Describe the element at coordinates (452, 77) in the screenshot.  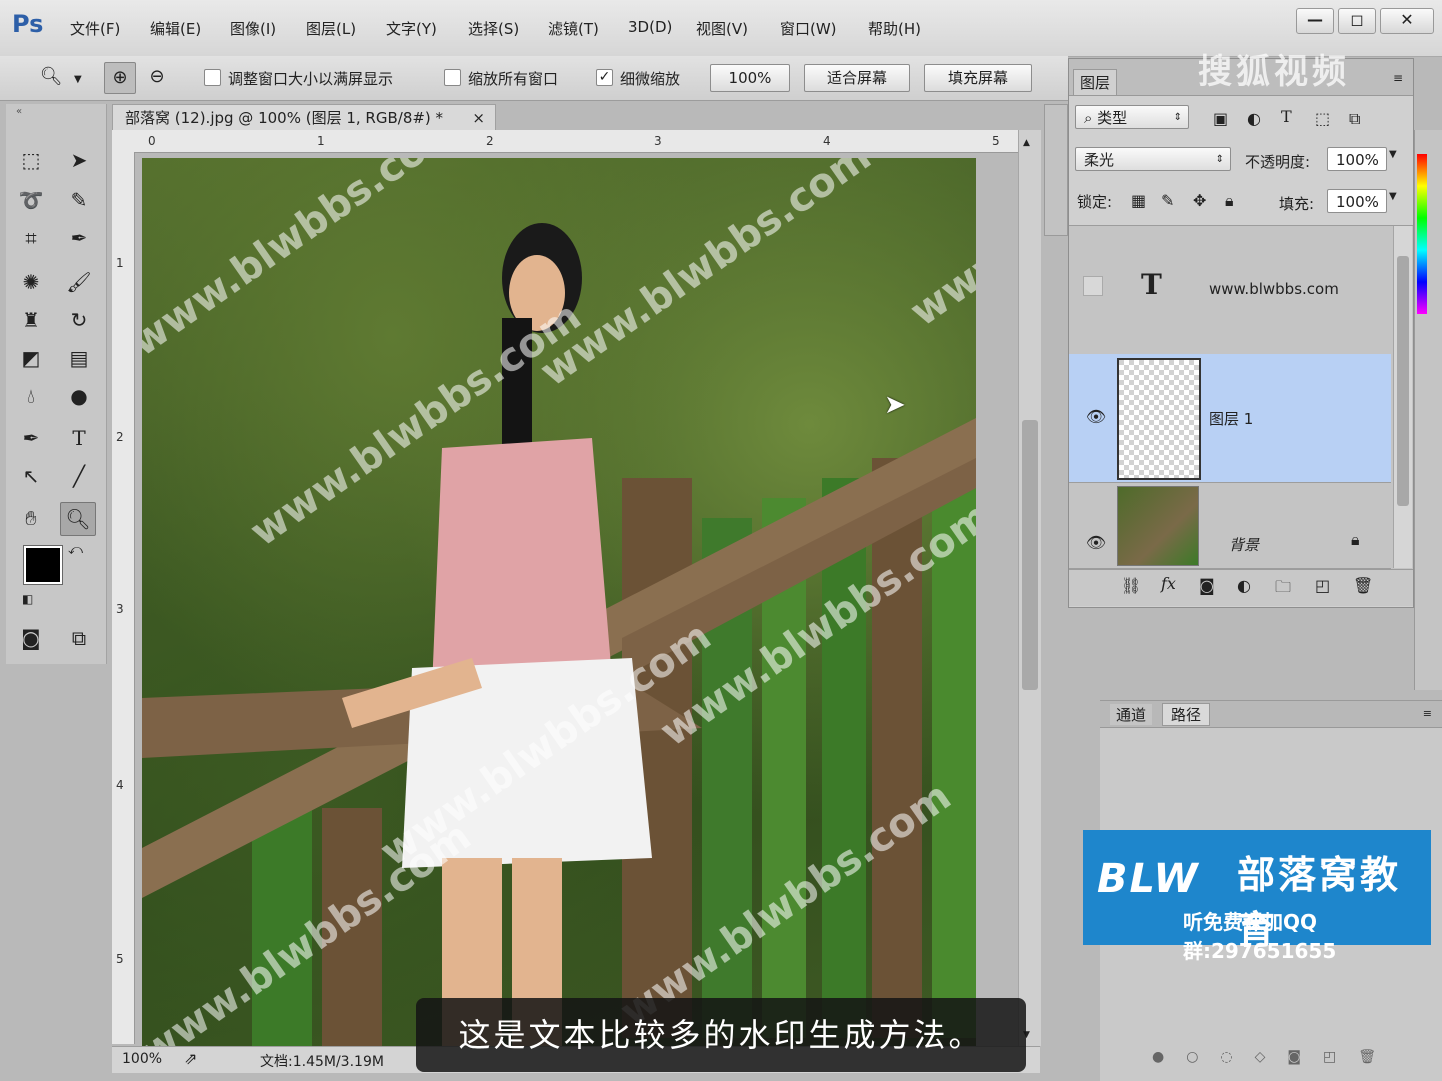
I see `zoom-all-checkbox` at that location.